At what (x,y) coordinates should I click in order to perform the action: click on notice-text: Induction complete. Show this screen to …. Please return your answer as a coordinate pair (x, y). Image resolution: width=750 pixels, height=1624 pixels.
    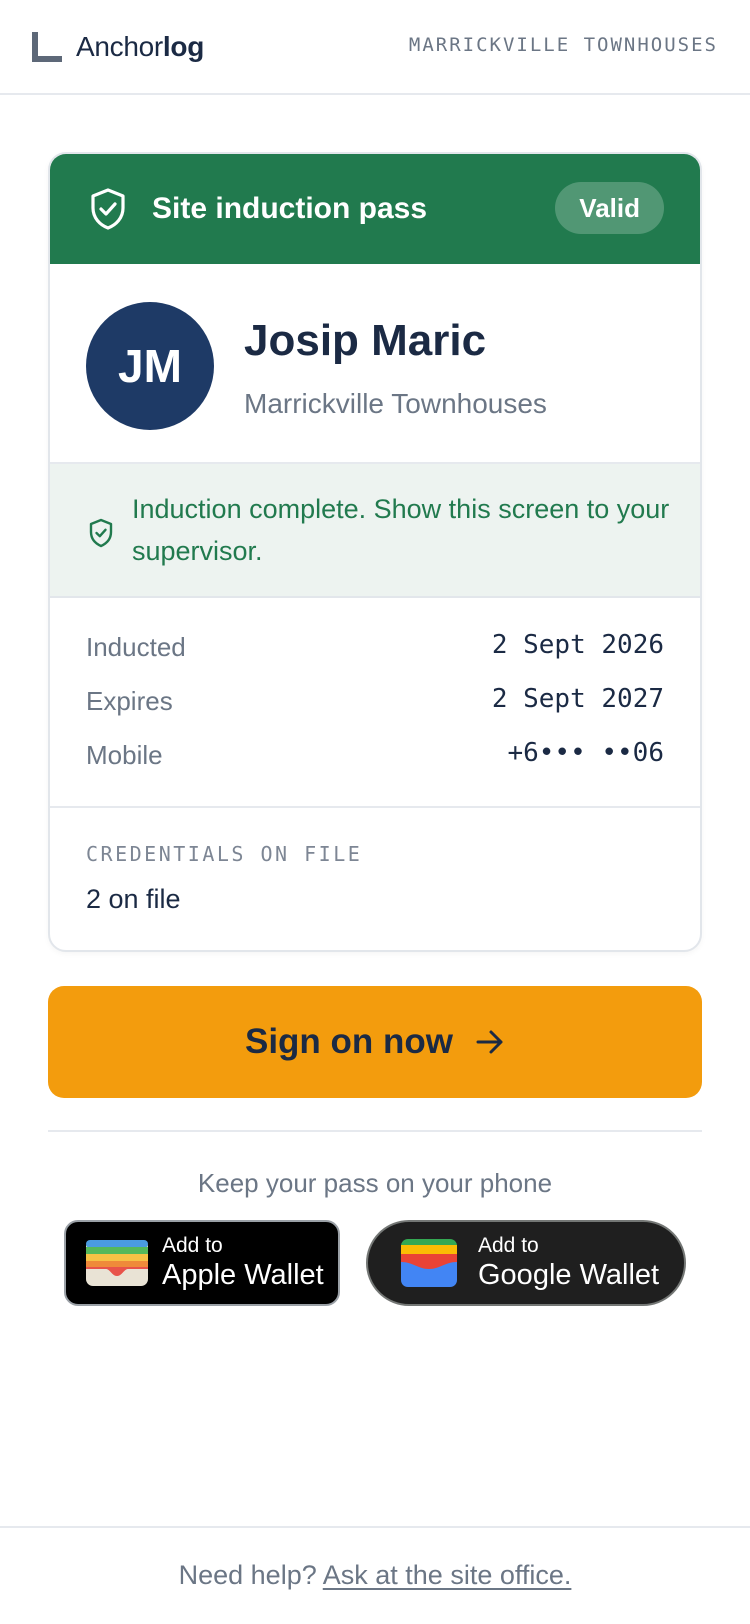
    Looking at the image, I should click on (401, 530).